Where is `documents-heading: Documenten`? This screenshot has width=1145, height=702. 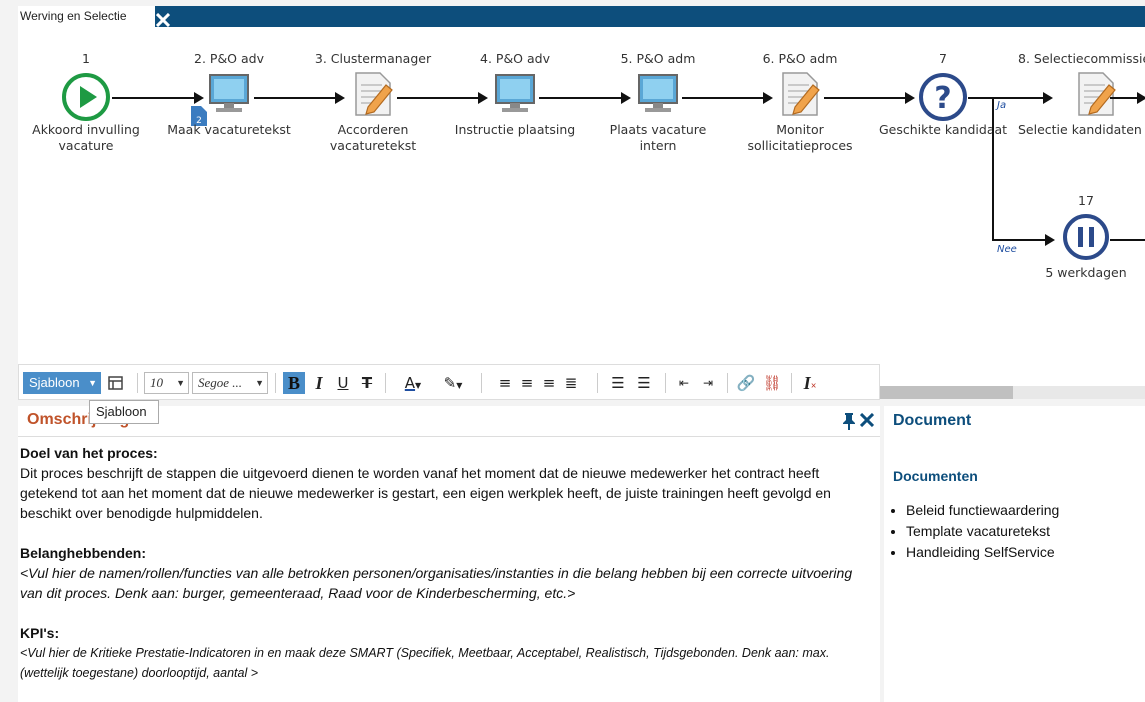 documents-heading: Documenten is located at coordinates (935, 476).